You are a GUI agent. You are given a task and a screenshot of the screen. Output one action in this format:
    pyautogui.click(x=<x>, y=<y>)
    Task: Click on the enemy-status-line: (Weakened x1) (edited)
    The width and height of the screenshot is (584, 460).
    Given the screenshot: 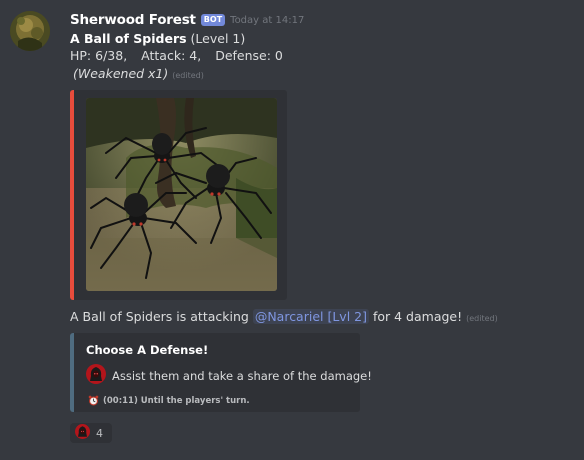 What is the action you would take?
    pyautogui.click(x=138, y=73)
    